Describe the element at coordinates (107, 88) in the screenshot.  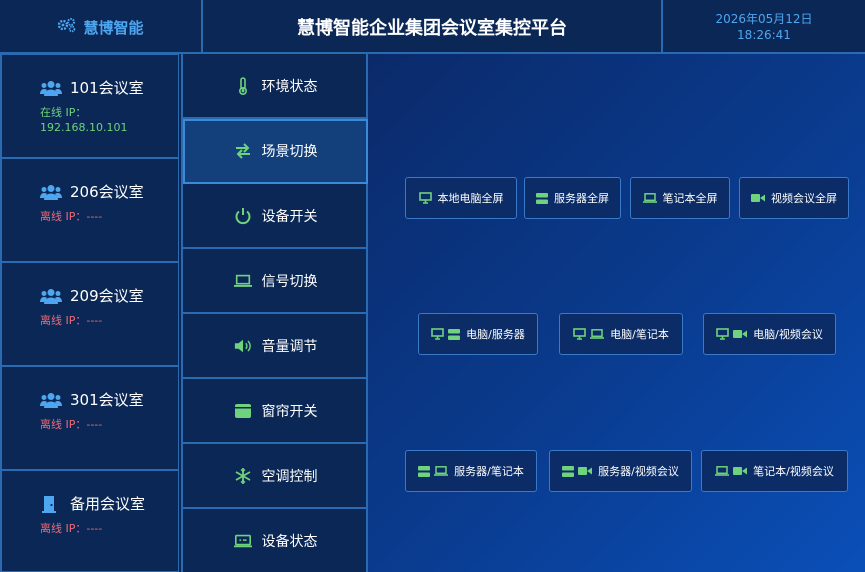
I see `room-name: 101会议室` at that location.